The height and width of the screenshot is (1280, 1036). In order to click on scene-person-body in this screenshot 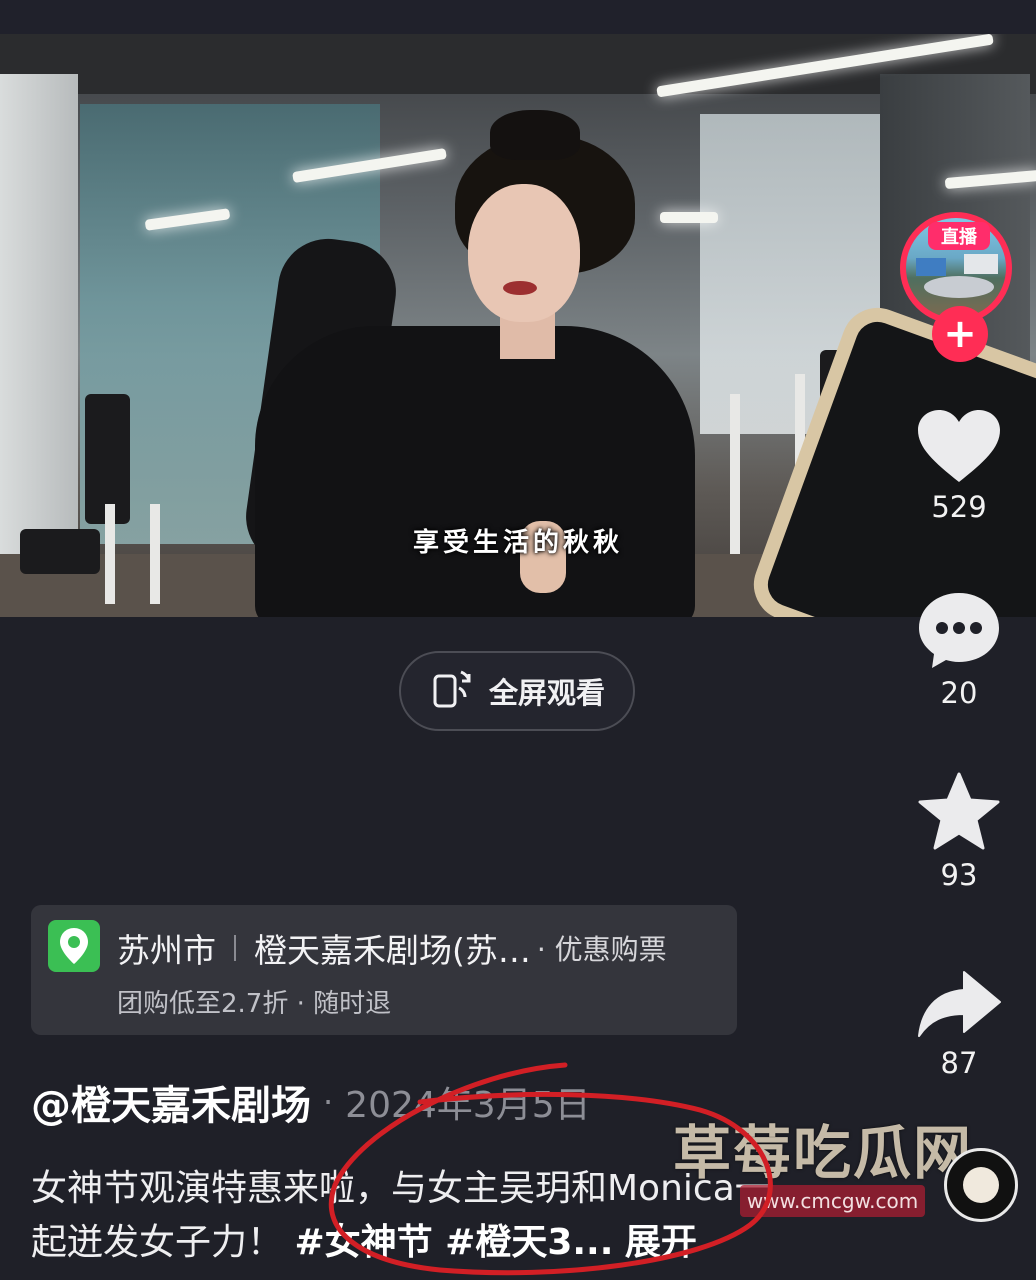, I will do `click(475, 471)`.